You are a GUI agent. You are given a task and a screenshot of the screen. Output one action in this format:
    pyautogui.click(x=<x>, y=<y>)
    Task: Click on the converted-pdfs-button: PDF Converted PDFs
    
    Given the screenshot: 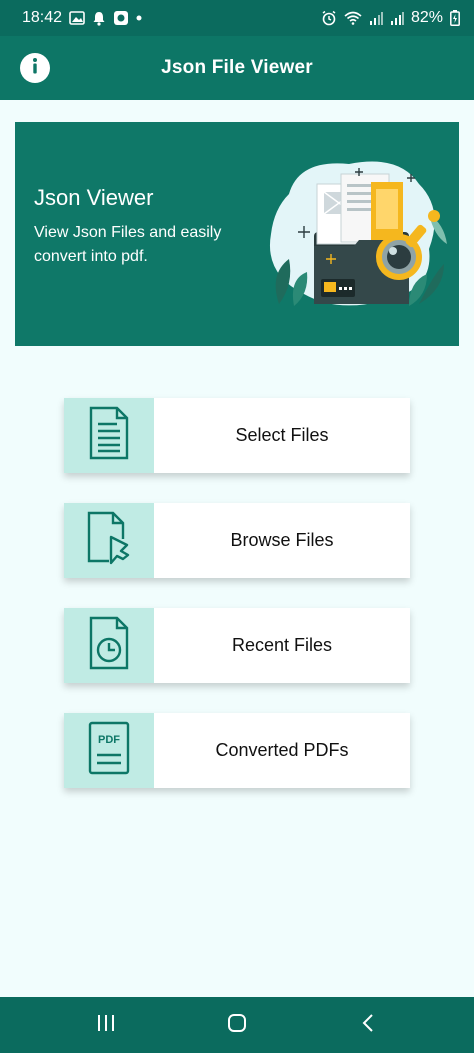 What is the action you would take?
    pyautogui.click(x=237, y=750)
    